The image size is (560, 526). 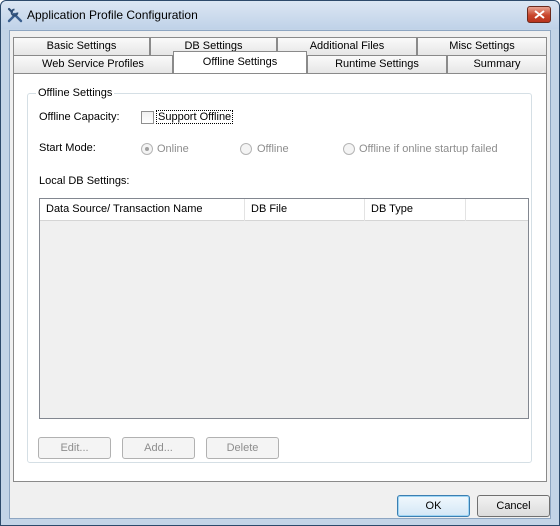 I want to click on tab-runtime-settings: Runtime Settings, so click(x=377, y=64).